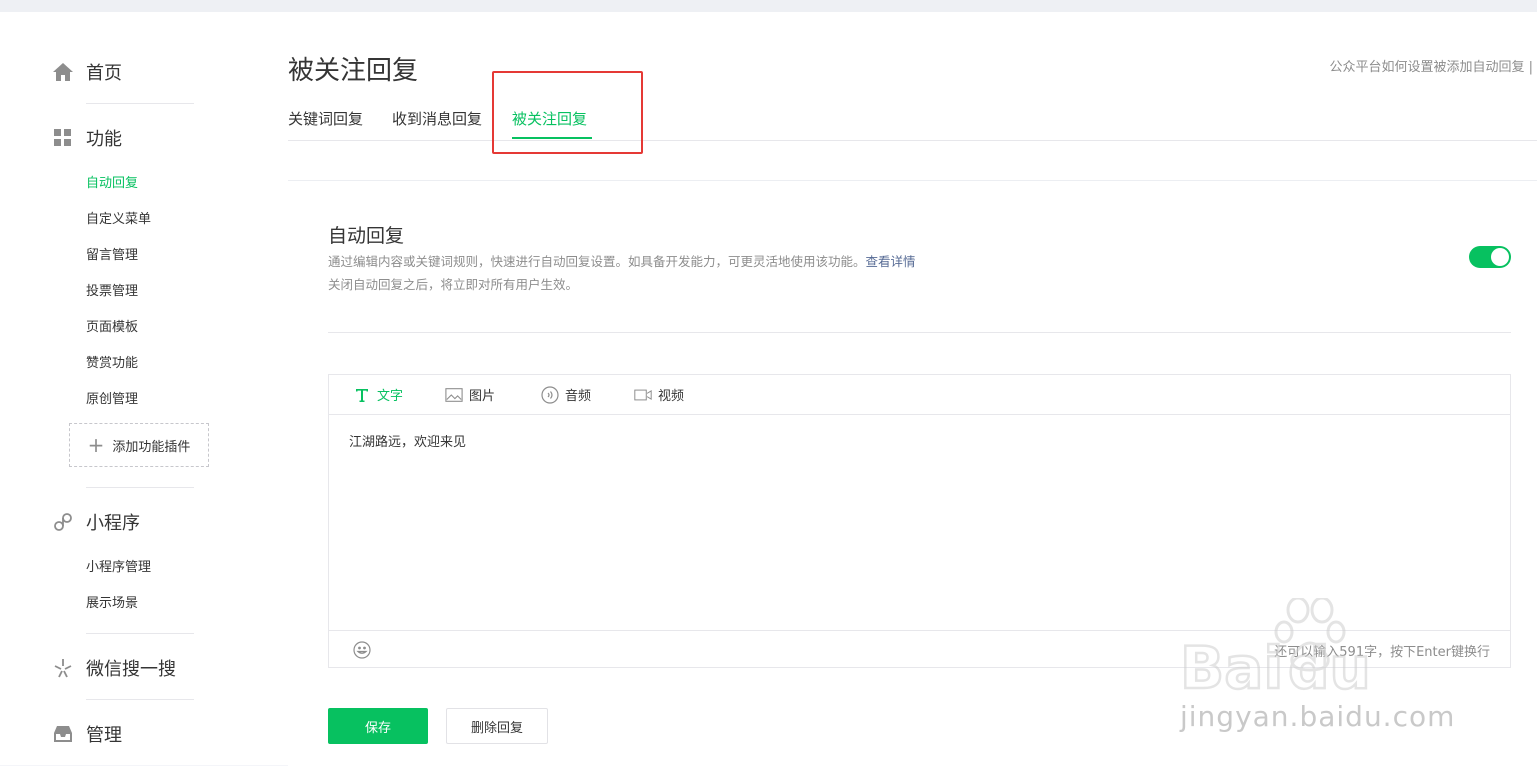 The image size is (1537, 766). I want to click on sidebar-item-home: 首页, so click(87, 72).